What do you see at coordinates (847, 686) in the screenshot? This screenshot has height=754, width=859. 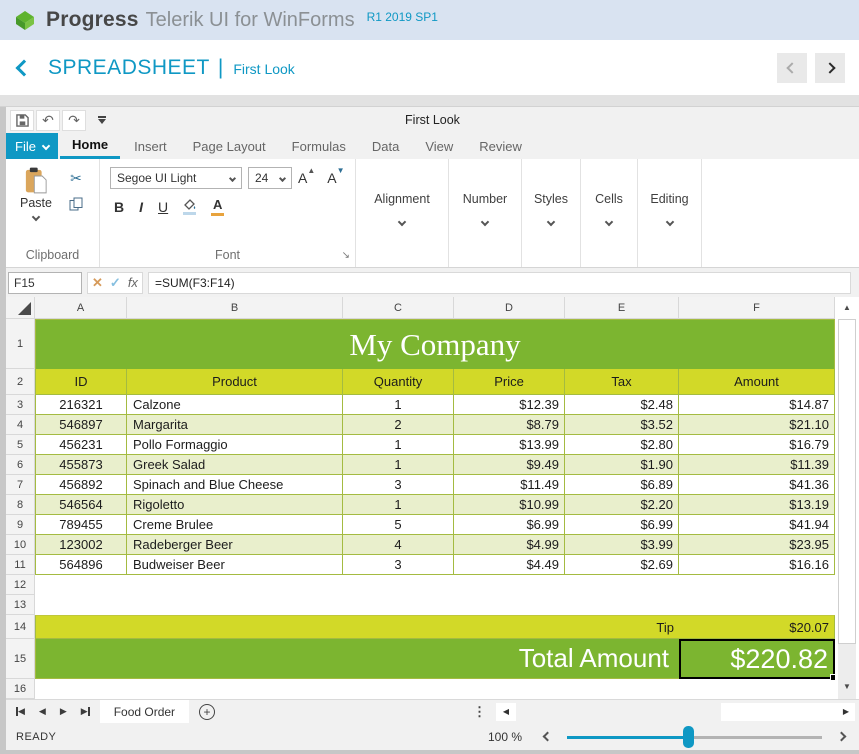 I see `scroll-down-icon: ▼` at bounding box center [847, 686].